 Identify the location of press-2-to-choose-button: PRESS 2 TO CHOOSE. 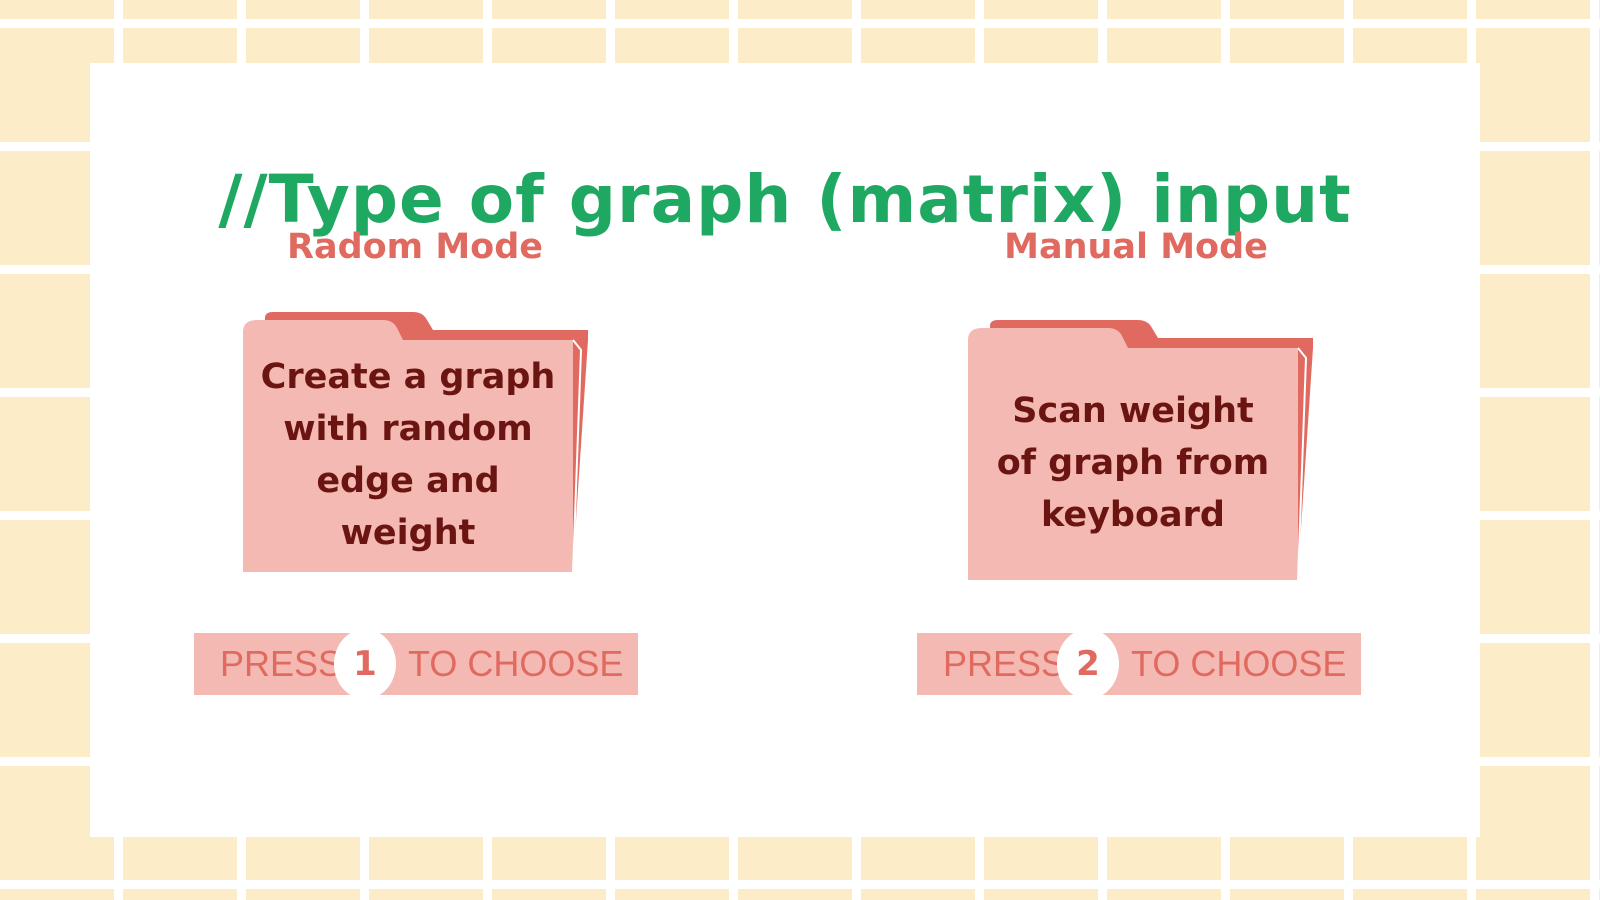
(1139, 664).